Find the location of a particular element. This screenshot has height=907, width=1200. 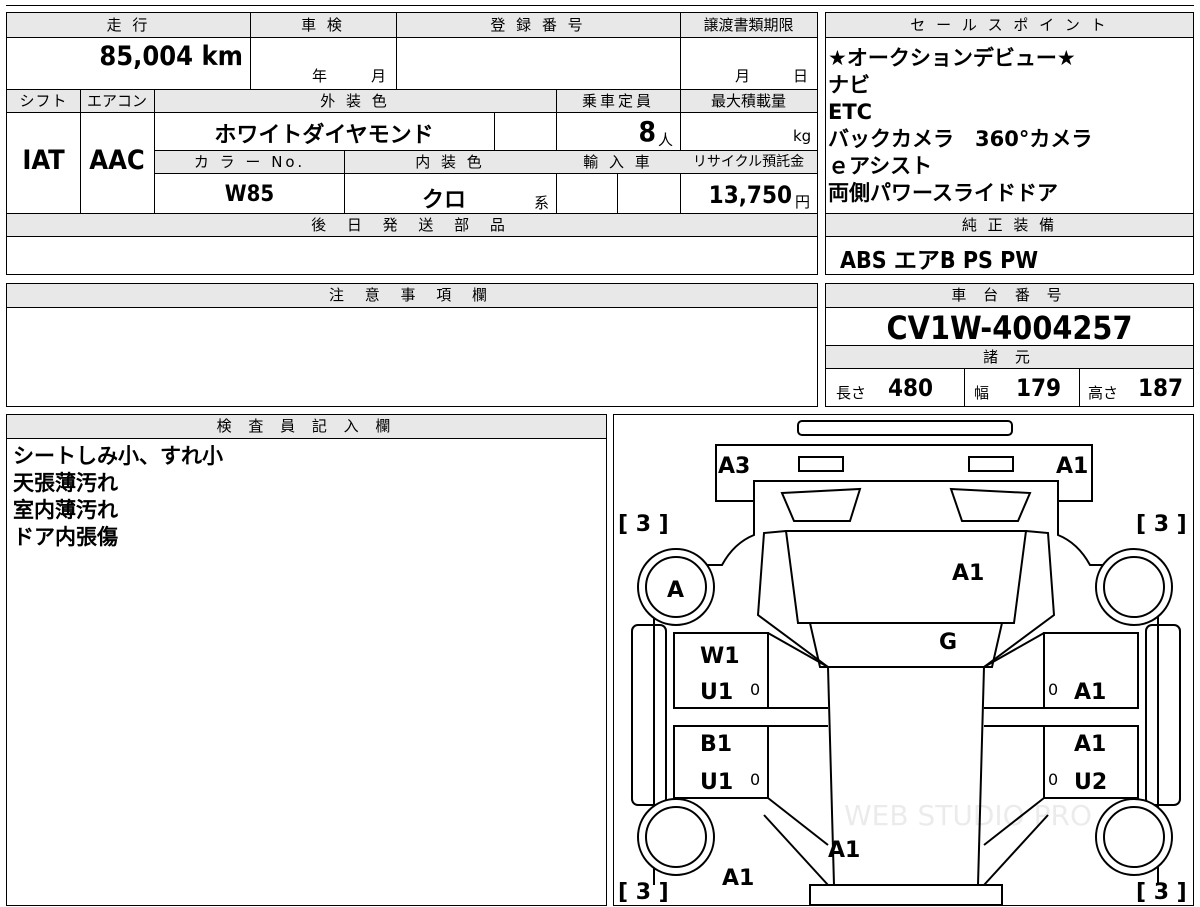

label-tire-fl: [ 3 ] is located at coordinates (643, 524).